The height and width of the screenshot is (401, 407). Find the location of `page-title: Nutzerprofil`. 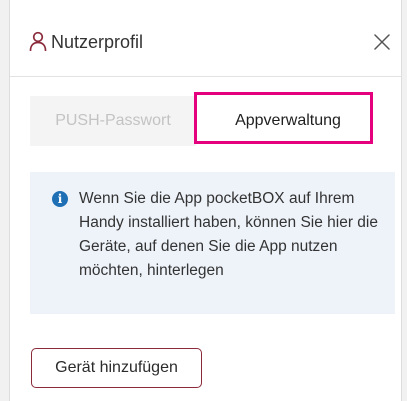

page-title: Nutzerprofil is located at coordinates (97, 42).